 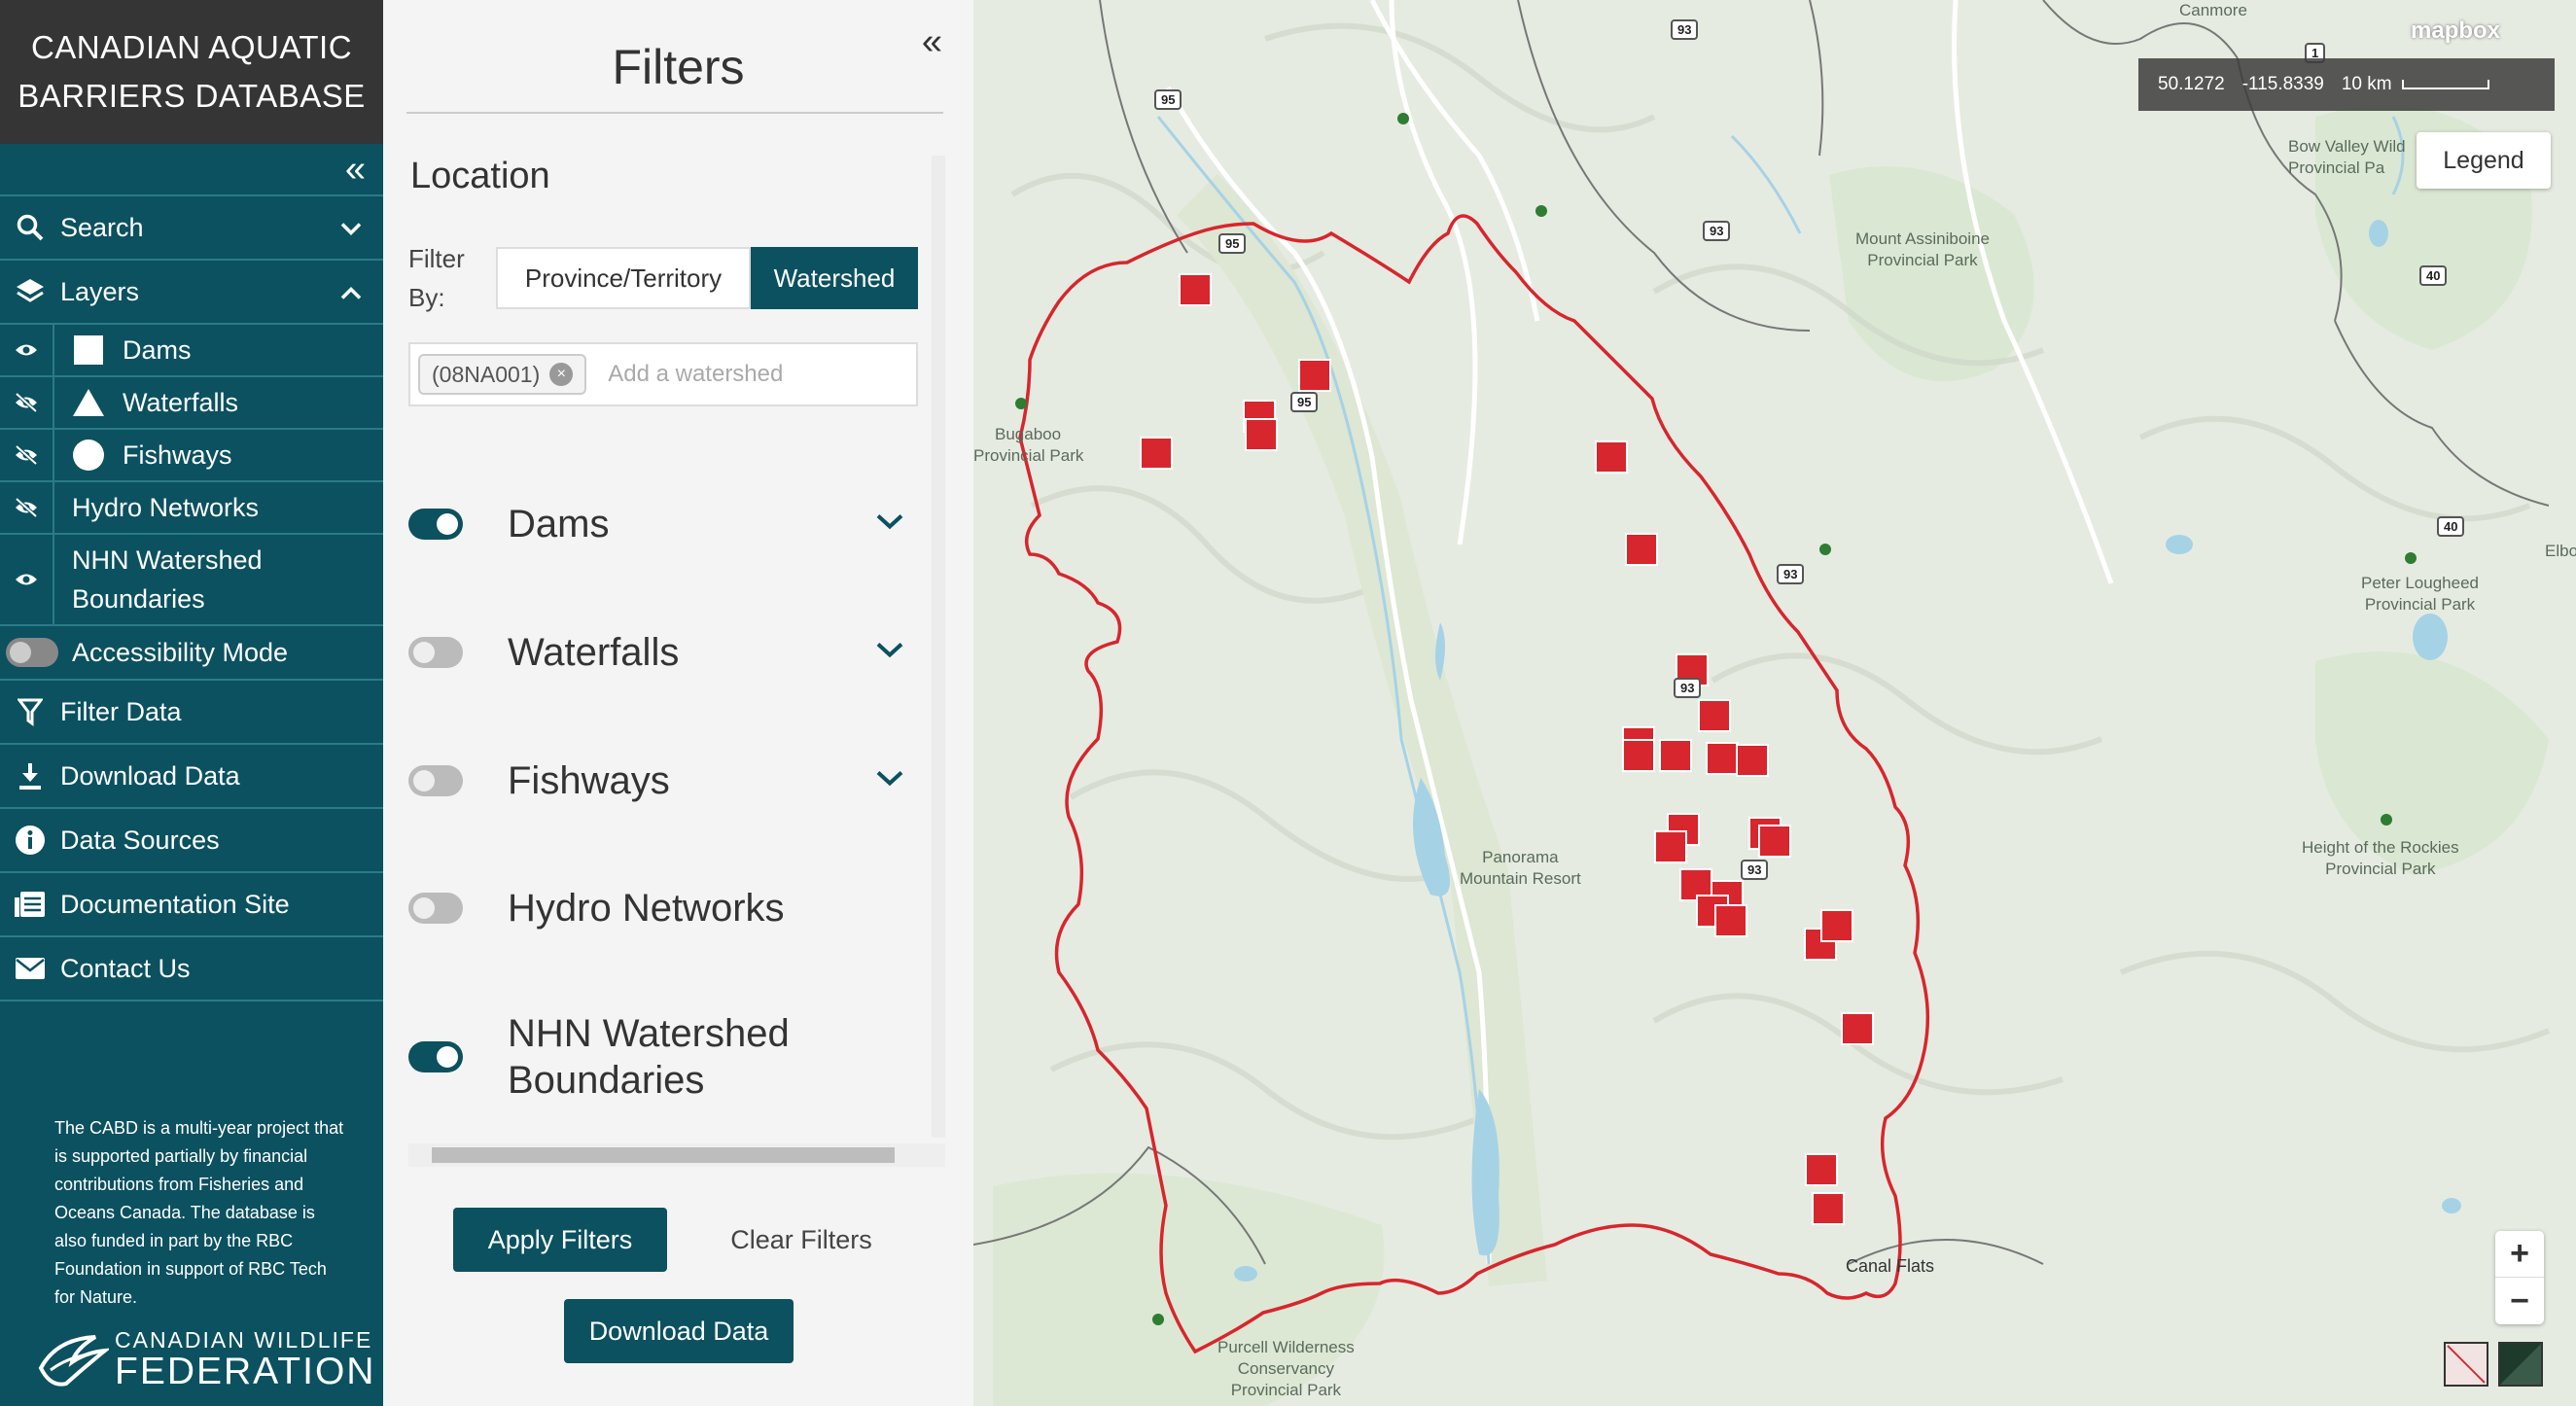 What do you see at coordinates (2456, 31) in the screenshot?
I see `mapbox-logo-text: mapbox` at bounding box center [2456, 31].